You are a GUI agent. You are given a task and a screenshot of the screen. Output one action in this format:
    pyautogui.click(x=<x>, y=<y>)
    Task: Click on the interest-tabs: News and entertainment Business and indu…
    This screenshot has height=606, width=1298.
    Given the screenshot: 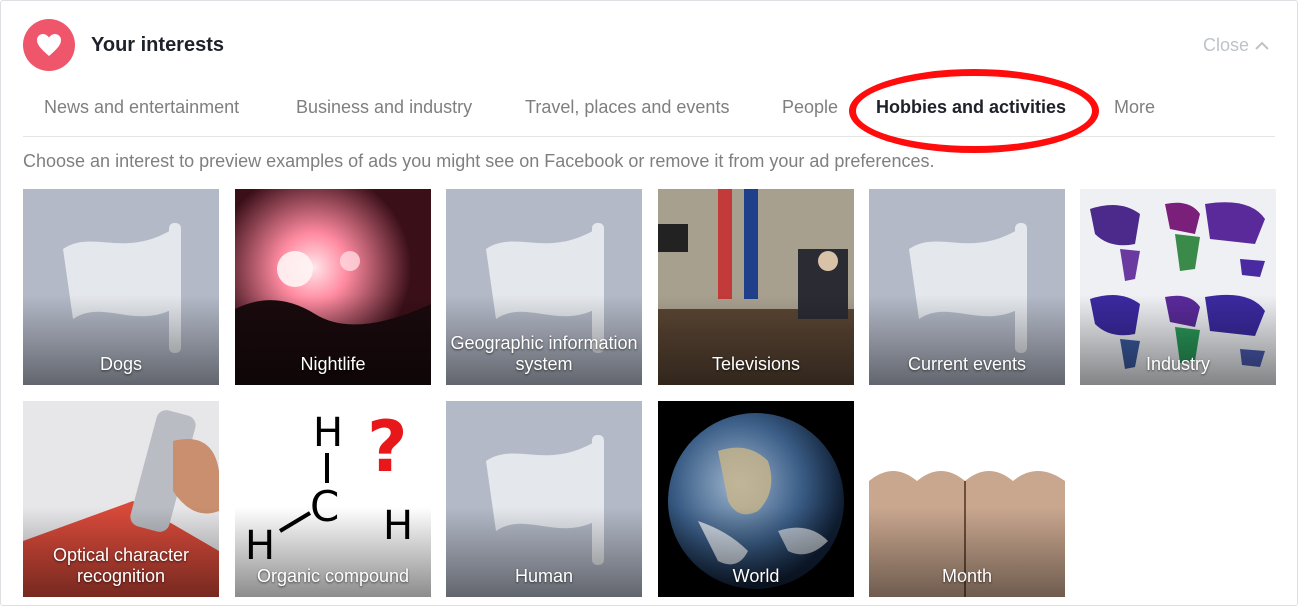 What is the action you would take?
    pyautogui.click(x=649, y=114)
    